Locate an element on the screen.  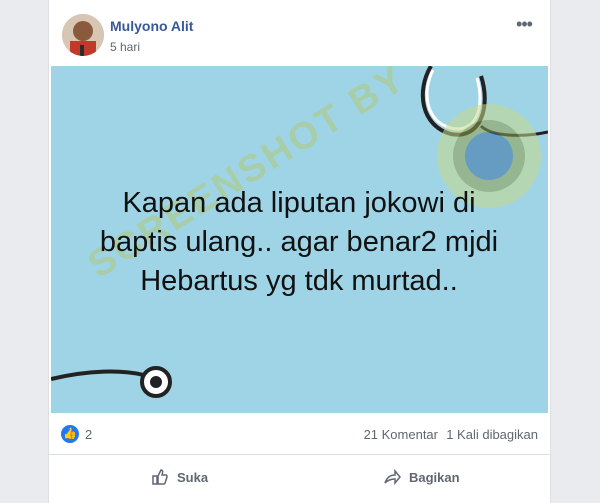
more-dots-icon: ••• is located at coordinates (524, 24).